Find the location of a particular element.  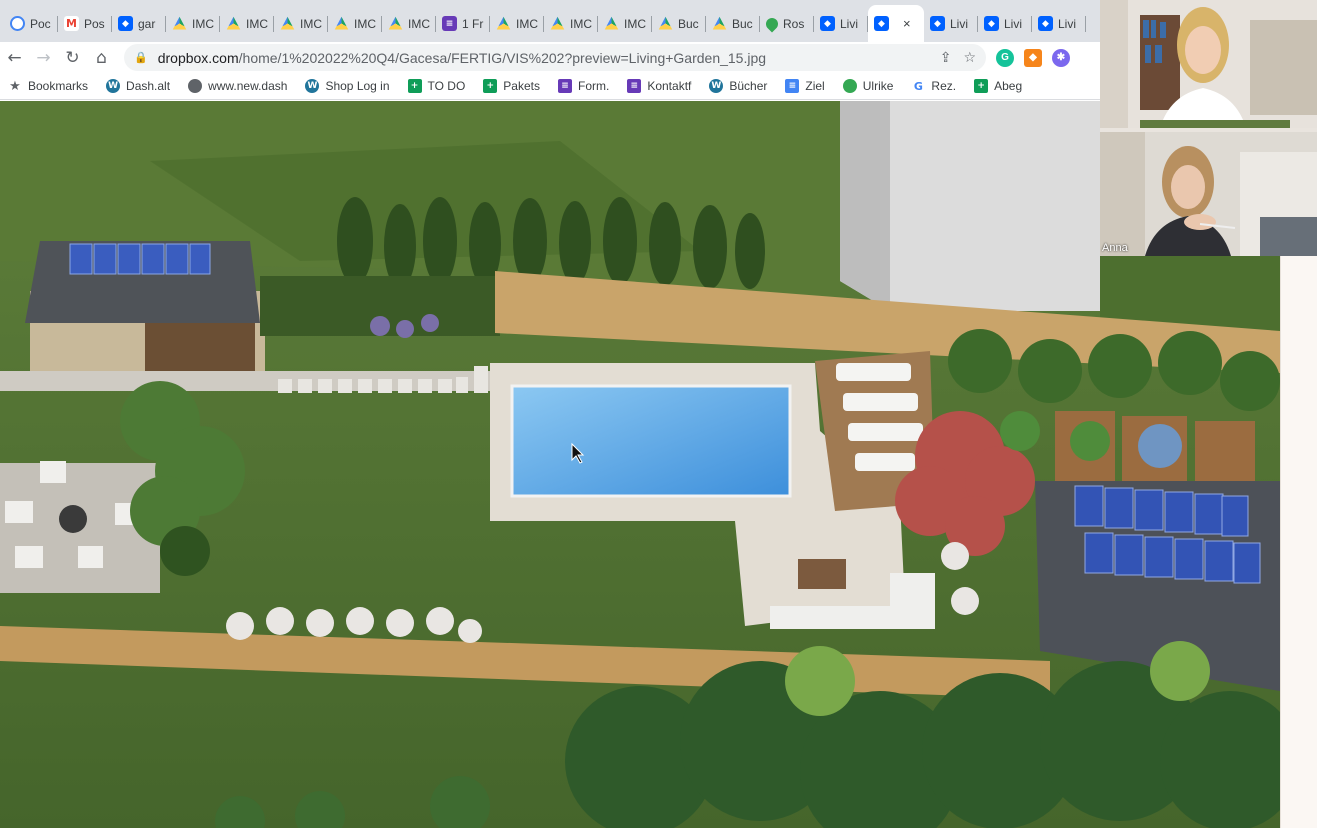

bookmark-label: TO DO is located at coordinates (446, 86).